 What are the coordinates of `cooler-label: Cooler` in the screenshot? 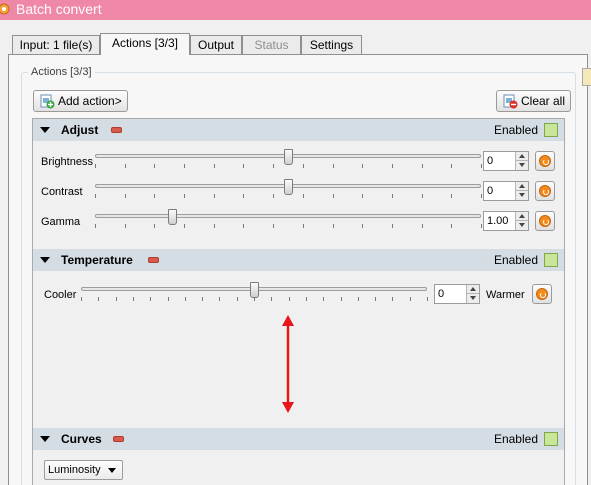 It's located at (60, 295).